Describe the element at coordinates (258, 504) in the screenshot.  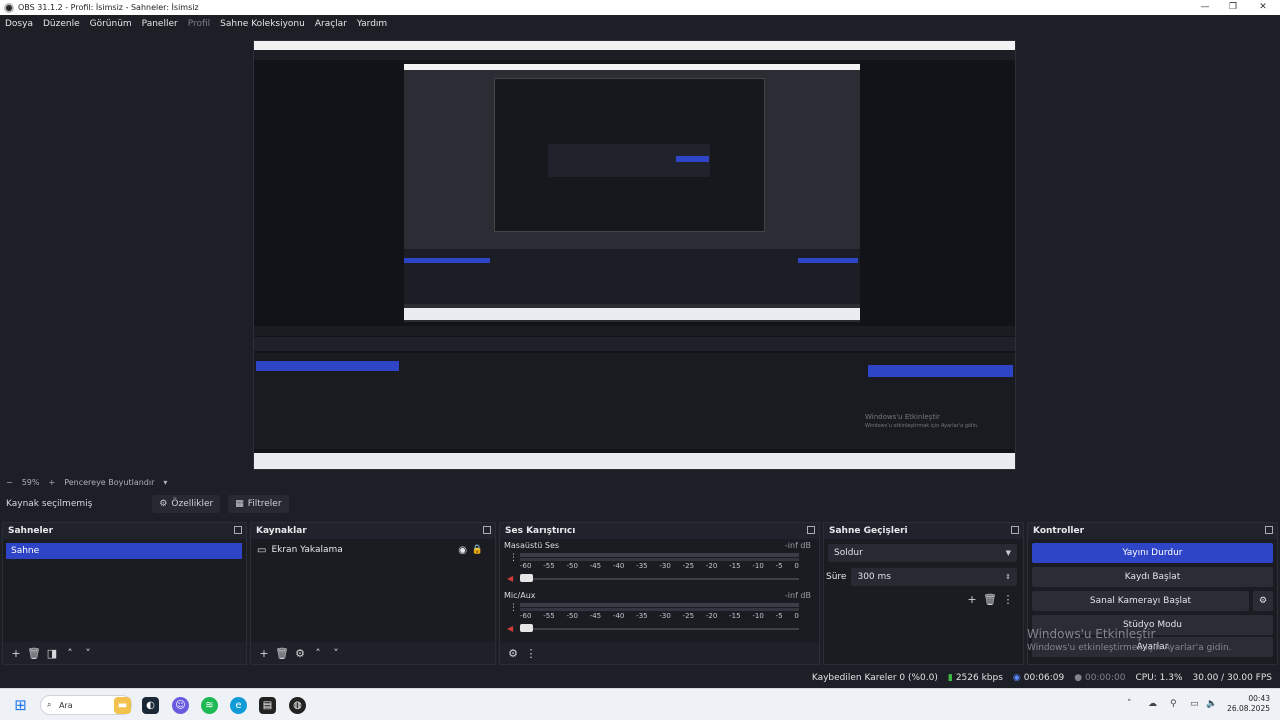
I see `filters-button: ▦ Filtreler` at that location.